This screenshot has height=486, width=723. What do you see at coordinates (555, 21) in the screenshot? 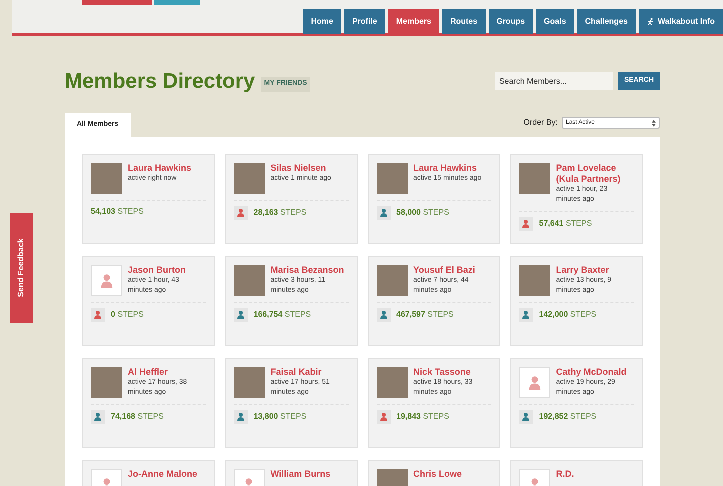
I see `nav-tab: Goals` at bounding box center [555, 21].